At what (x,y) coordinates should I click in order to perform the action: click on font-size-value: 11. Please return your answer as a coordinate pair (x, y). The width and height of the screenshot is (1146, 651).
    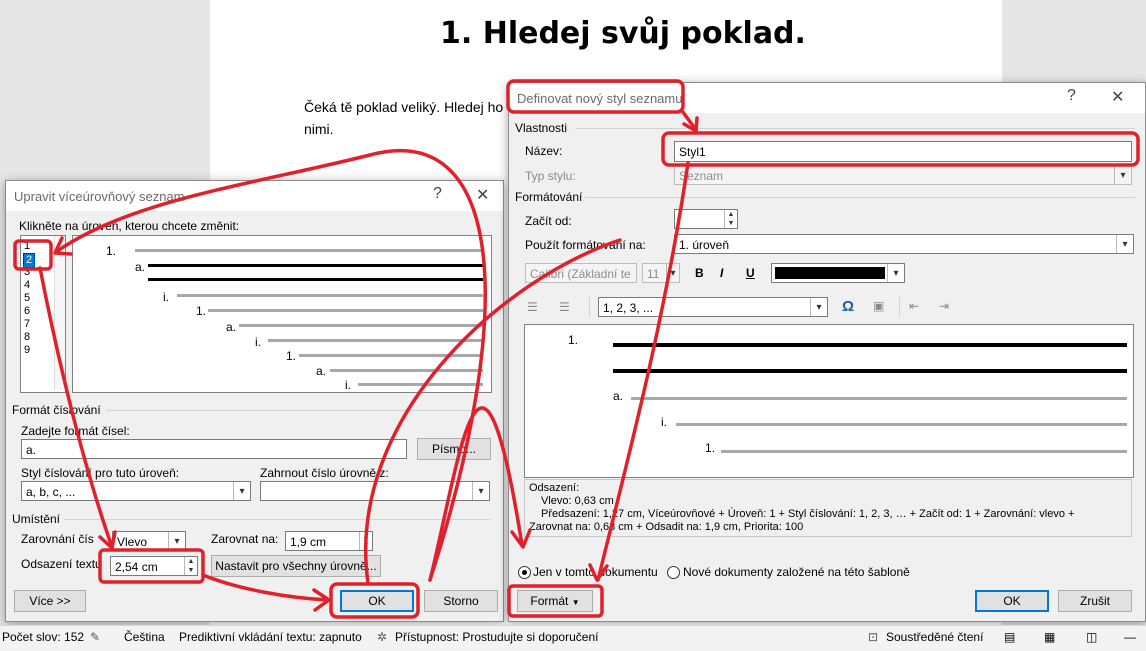
    Looking at the image, I should click on (653, 274).